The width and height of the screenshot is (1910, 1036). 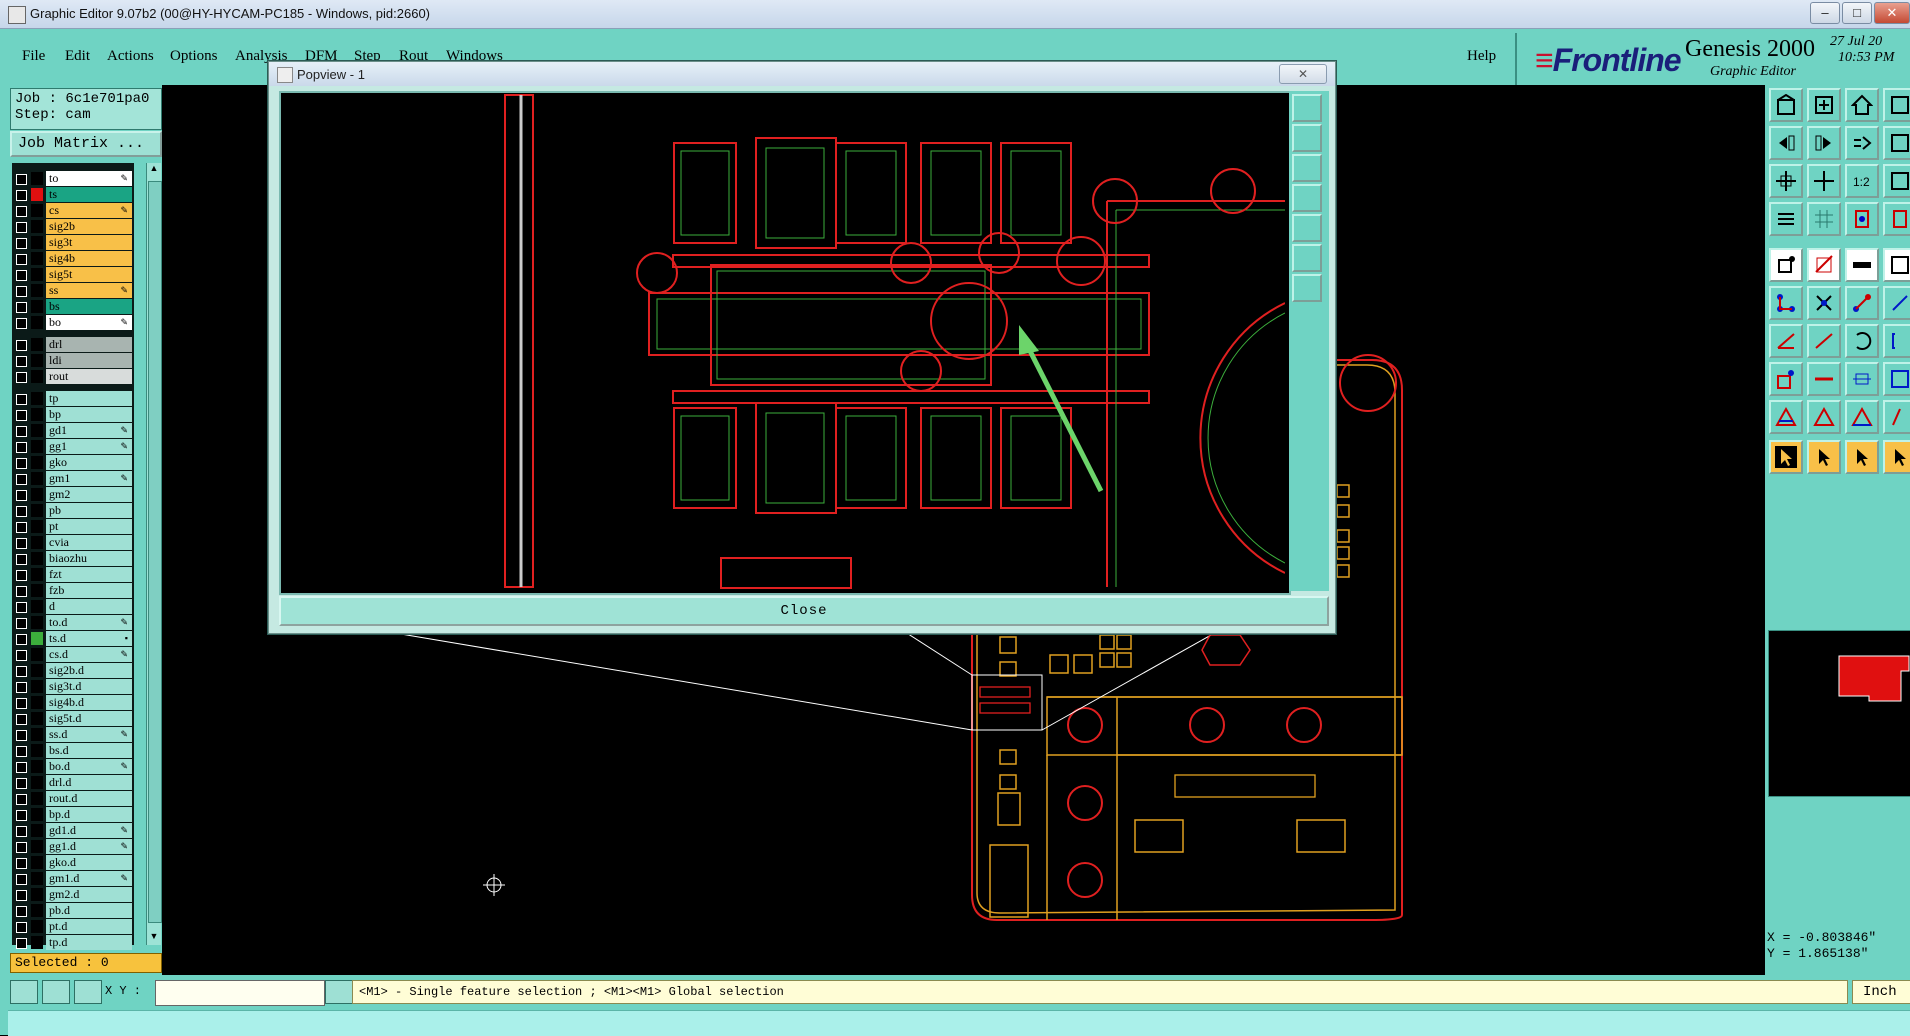 I want to click on layer-row: d, so click(x=73, y=606).